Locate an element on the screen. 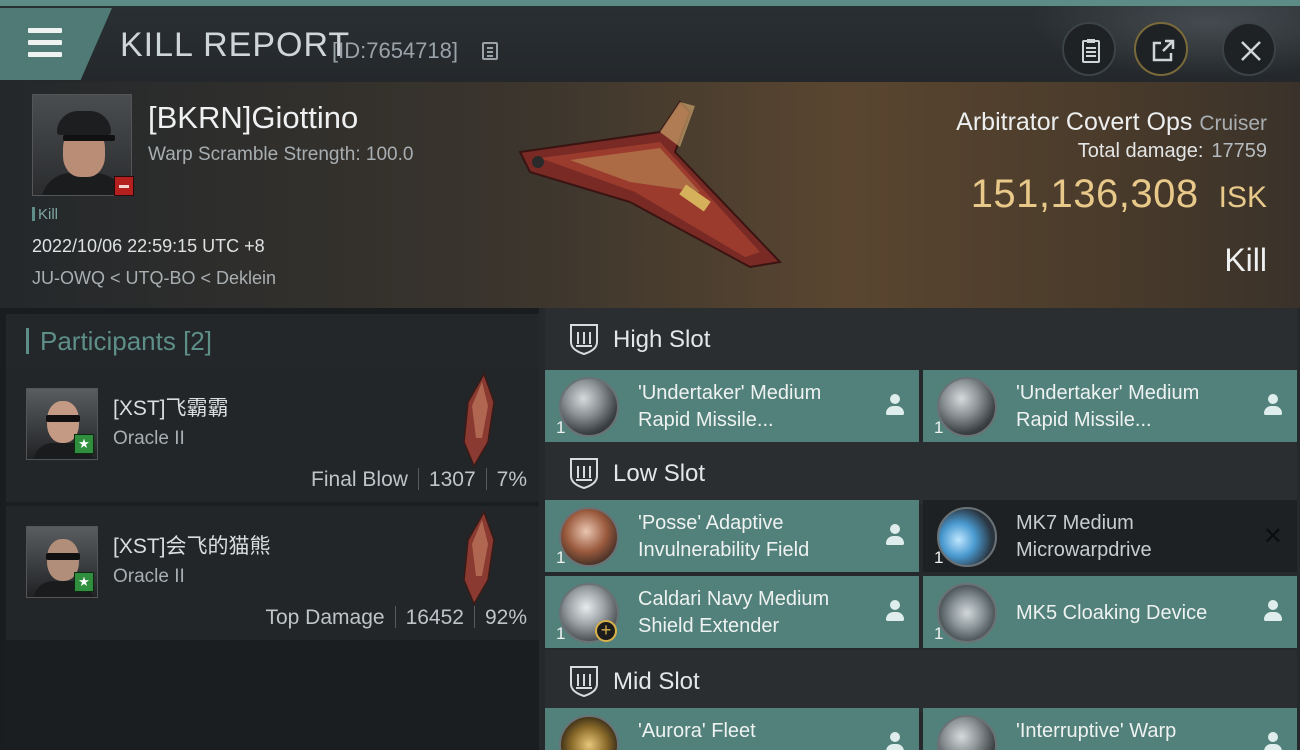  clipboard-icon is located at coordinates (1091, 51).